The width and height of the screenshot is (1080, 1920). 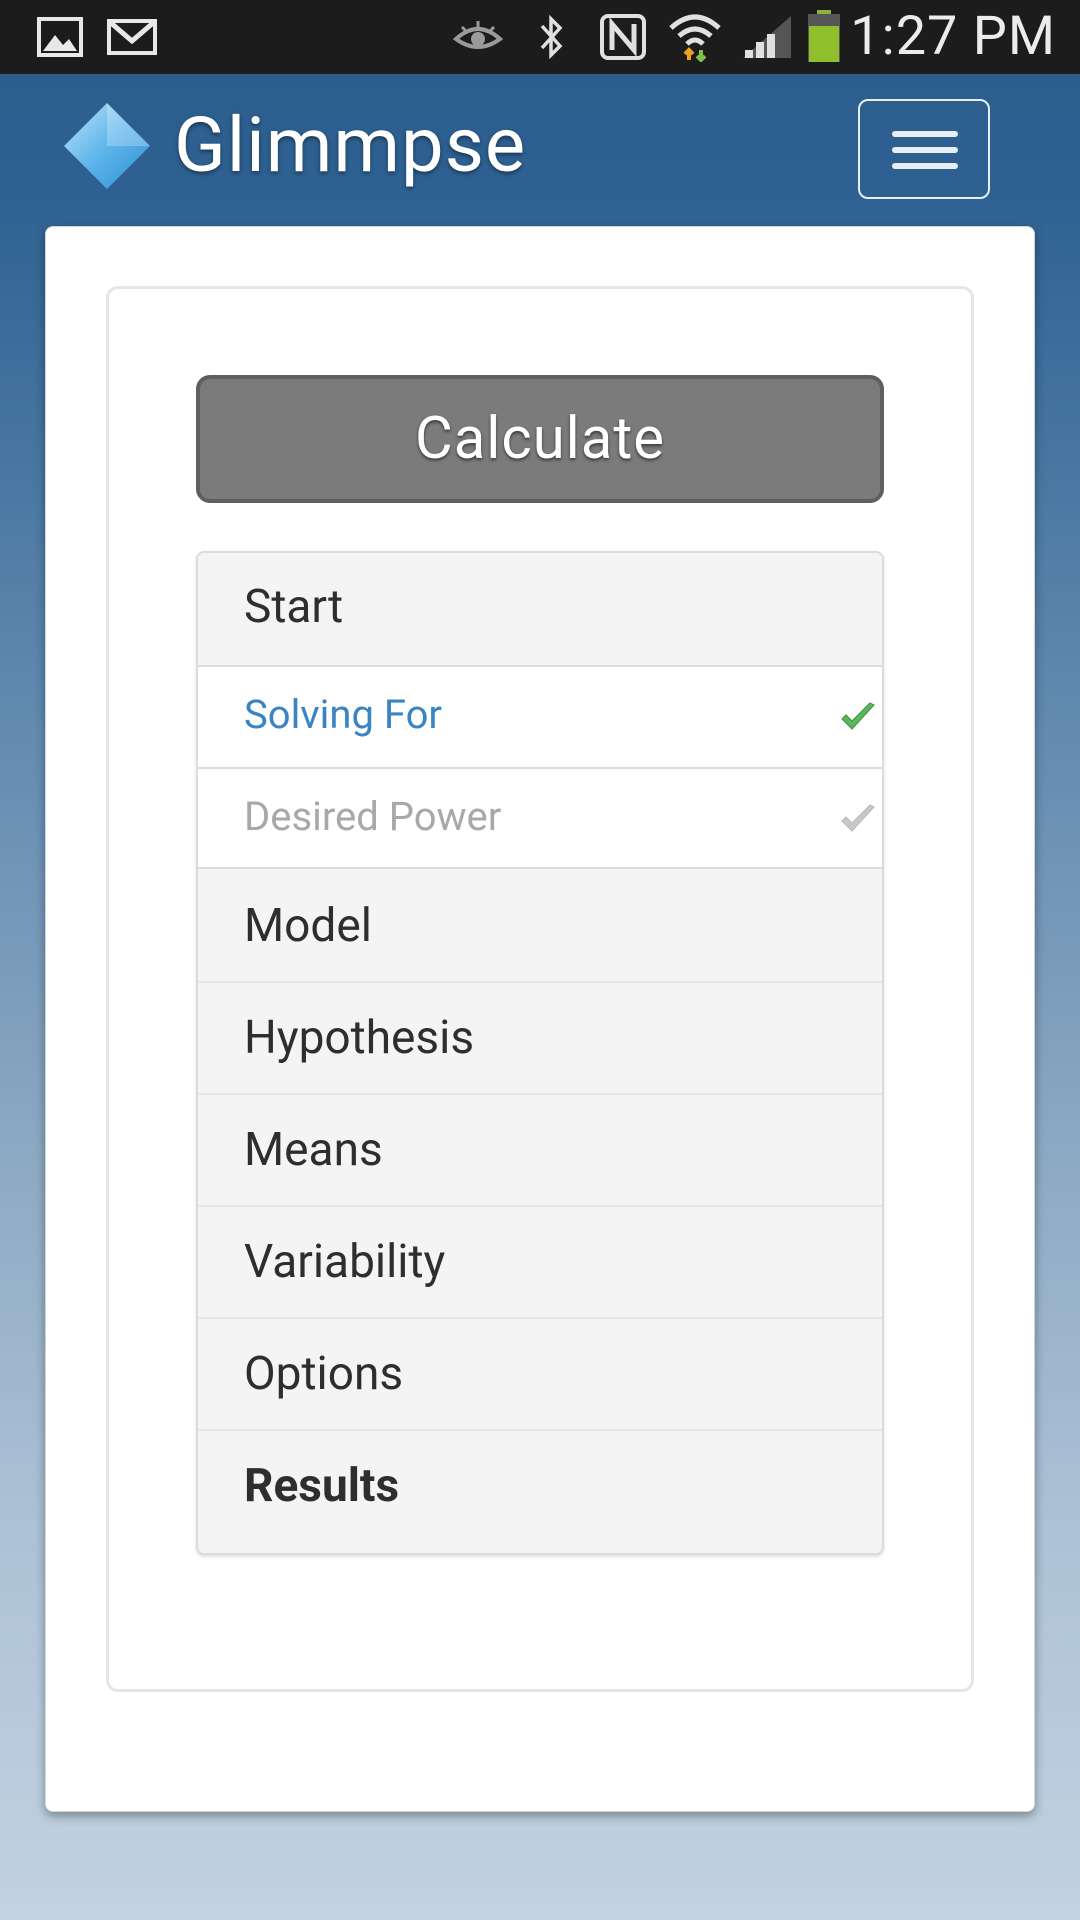 I want to click on step-label: Means, so click(x=313, y=1150).